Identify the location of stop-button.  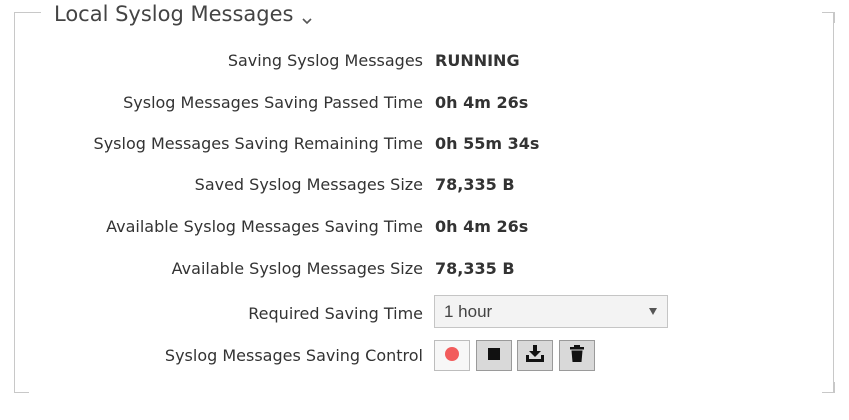
(494, 355).